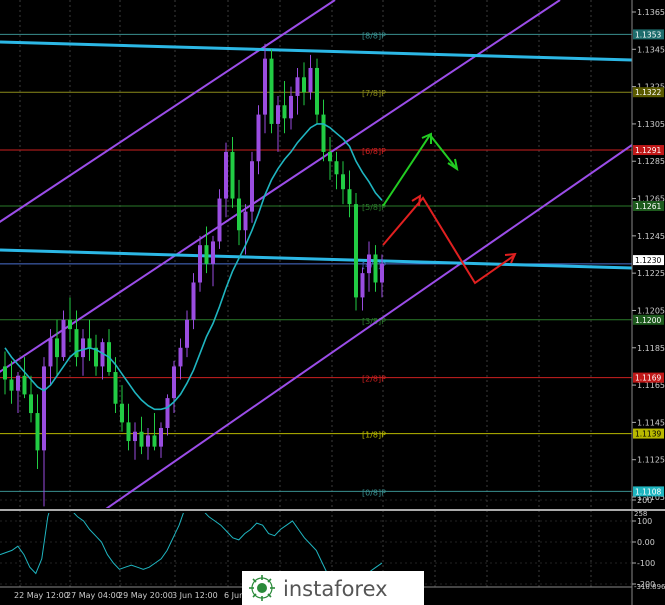  What do you see at coordinates (646, 542) in the screenshot?
I see `cci-tick-label-2: 0.00` at bounding box center [646, 542].